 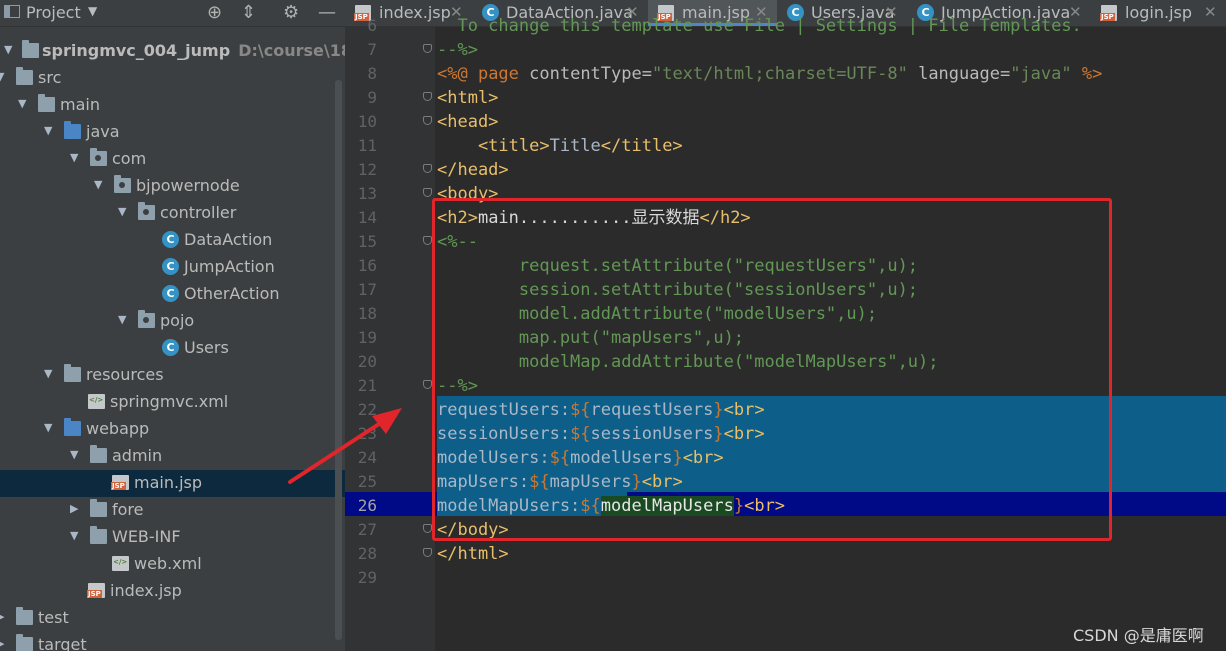 What do you see at coordinates (172, 267) in the screenshot?
I see `tree-item-jumpaction: C JumpAction` at bounding box center [172, 267].